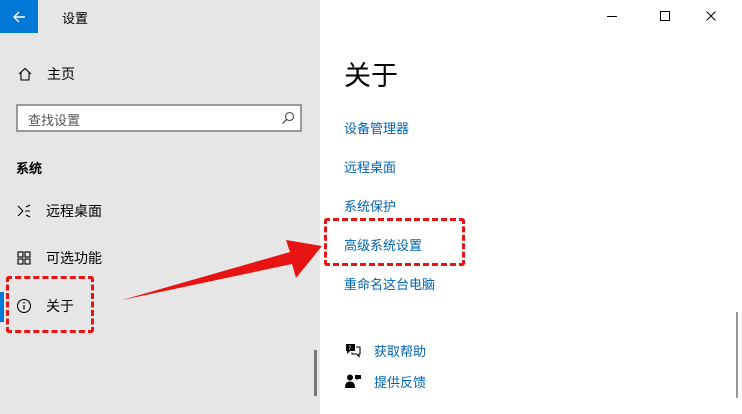 Image resolution: width=742 pixels, height=414 pixels. I want to click on selection-indicator, so click(2, 307).